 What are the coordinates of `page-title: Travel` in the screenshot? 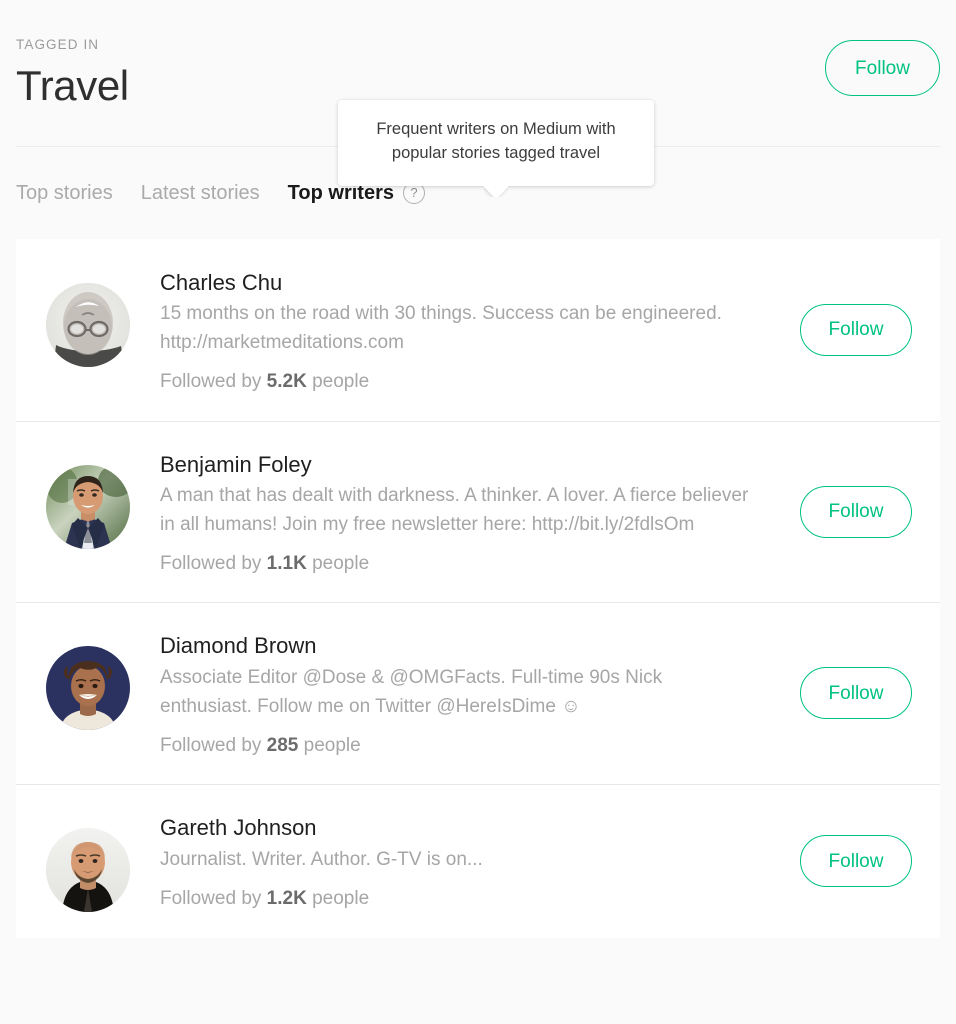 It's located at (72, 85).